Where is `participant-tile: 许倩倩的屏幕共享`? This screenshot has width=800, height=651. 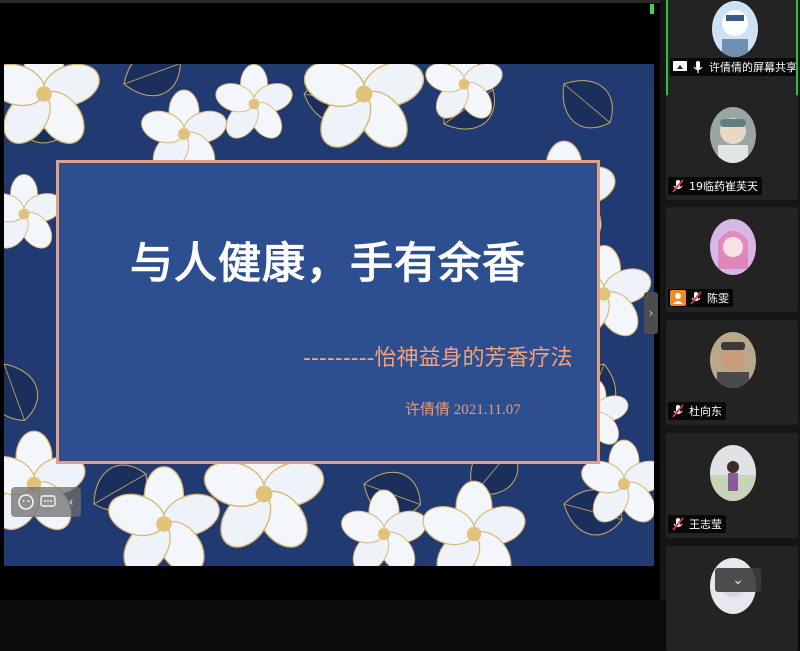
participant-tile: 许倩倩的屏幕共享 is located at coordinates (732, 51).